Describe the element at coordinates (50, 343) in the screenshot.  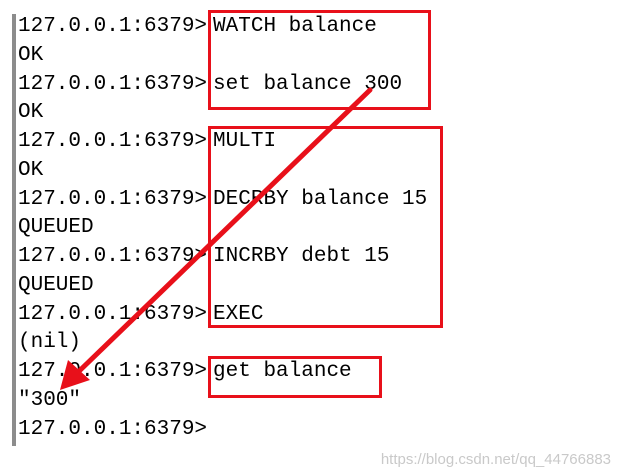
I see `cli-output: (nil)` at that location.